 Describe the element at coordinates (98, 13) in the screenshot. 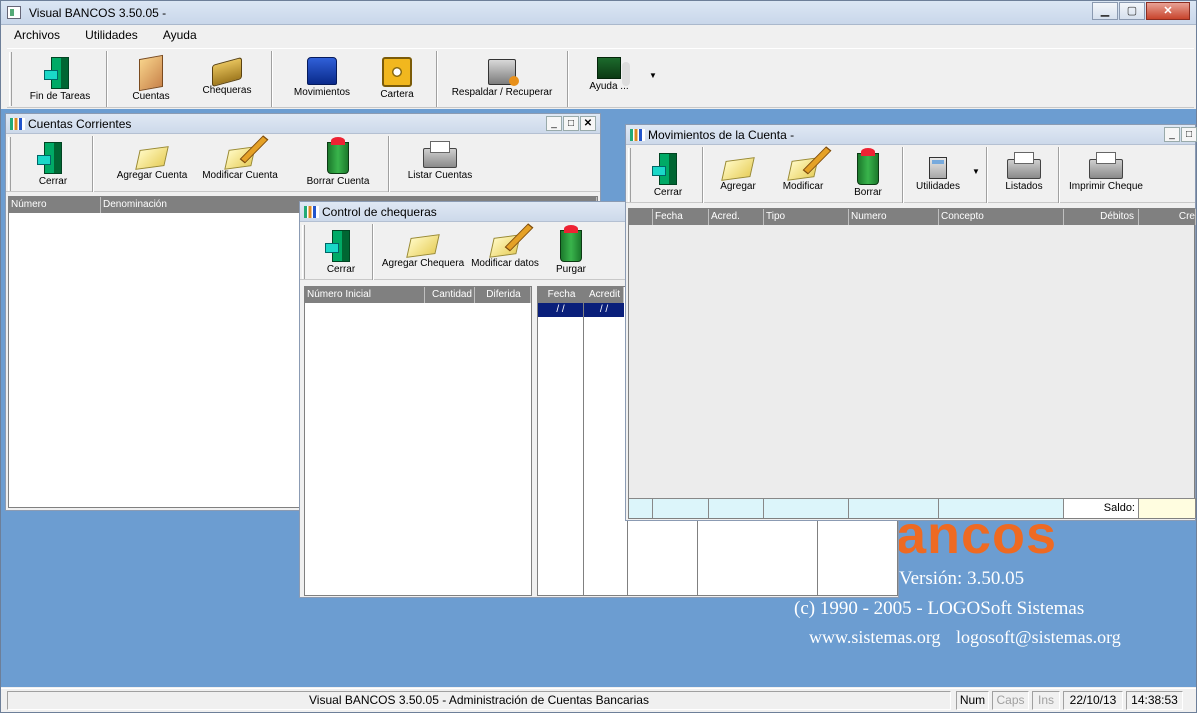

I see `window-title: Visual BANCOS 3.50.05 -` at that location.